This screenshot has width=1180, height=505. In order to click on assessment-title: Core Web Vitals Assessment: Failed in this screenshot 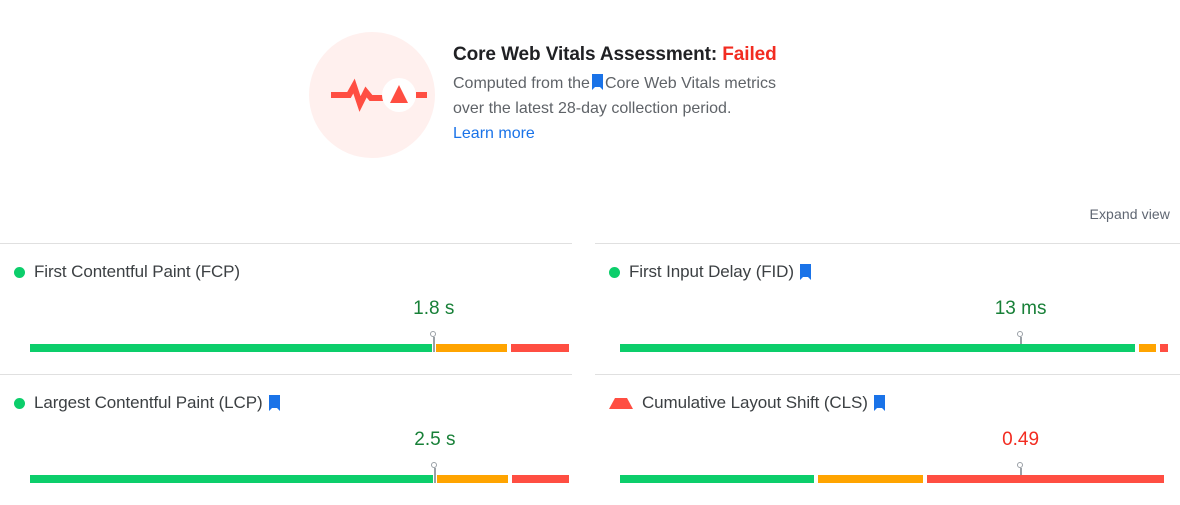, I will do `click(615, 55)`.